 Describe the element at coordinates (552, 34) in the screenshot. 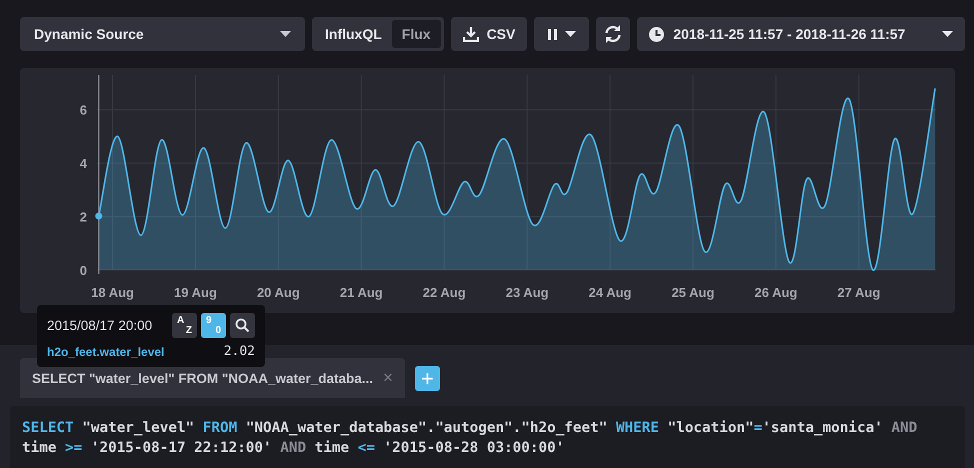

I see `pause-icon` at that location.